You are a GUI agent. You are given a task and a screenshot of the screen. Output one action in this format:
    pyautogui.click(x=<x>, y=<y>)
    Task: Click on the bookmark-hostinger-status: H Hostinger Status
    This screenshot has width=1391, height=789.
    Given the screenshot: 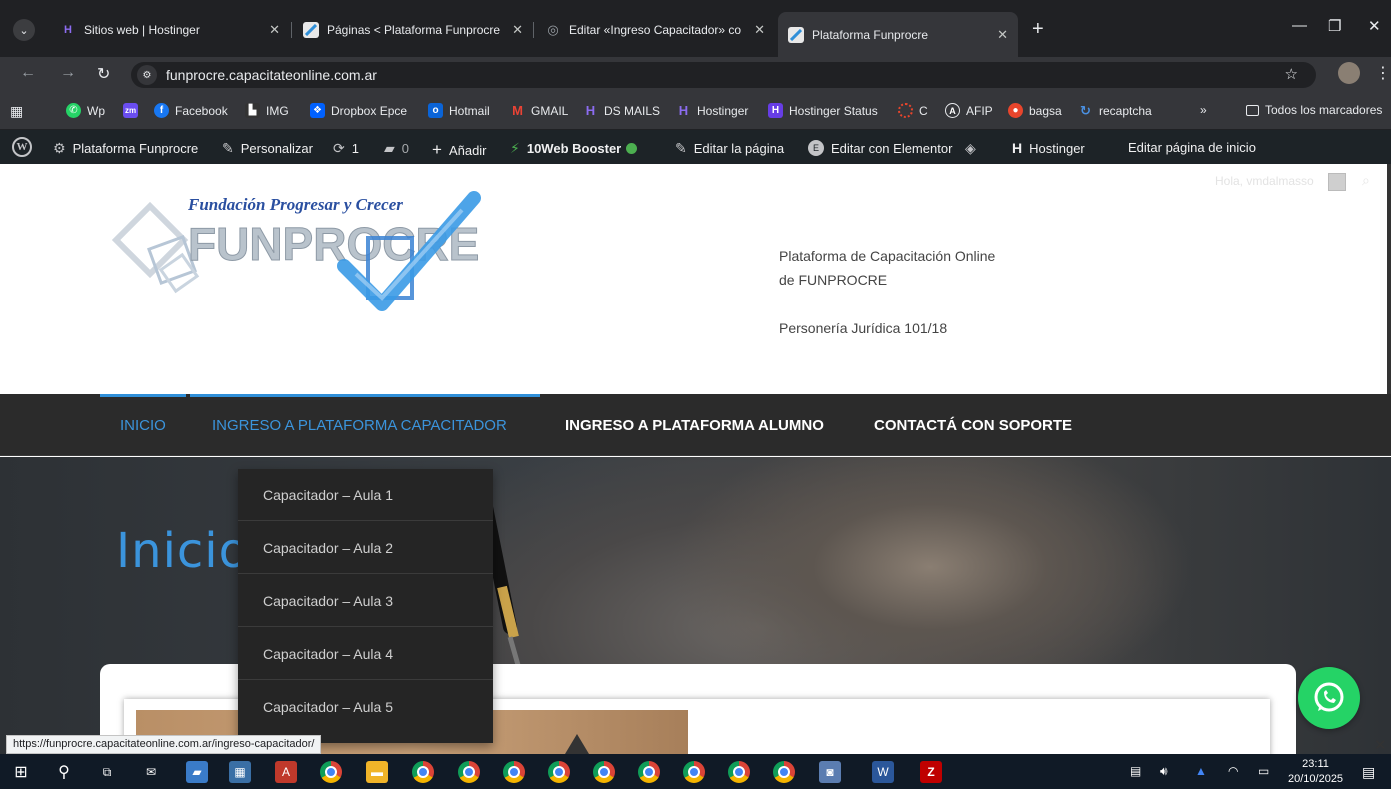 What is the action you would take?
    pyautogui.click(x=823, y=110)
    